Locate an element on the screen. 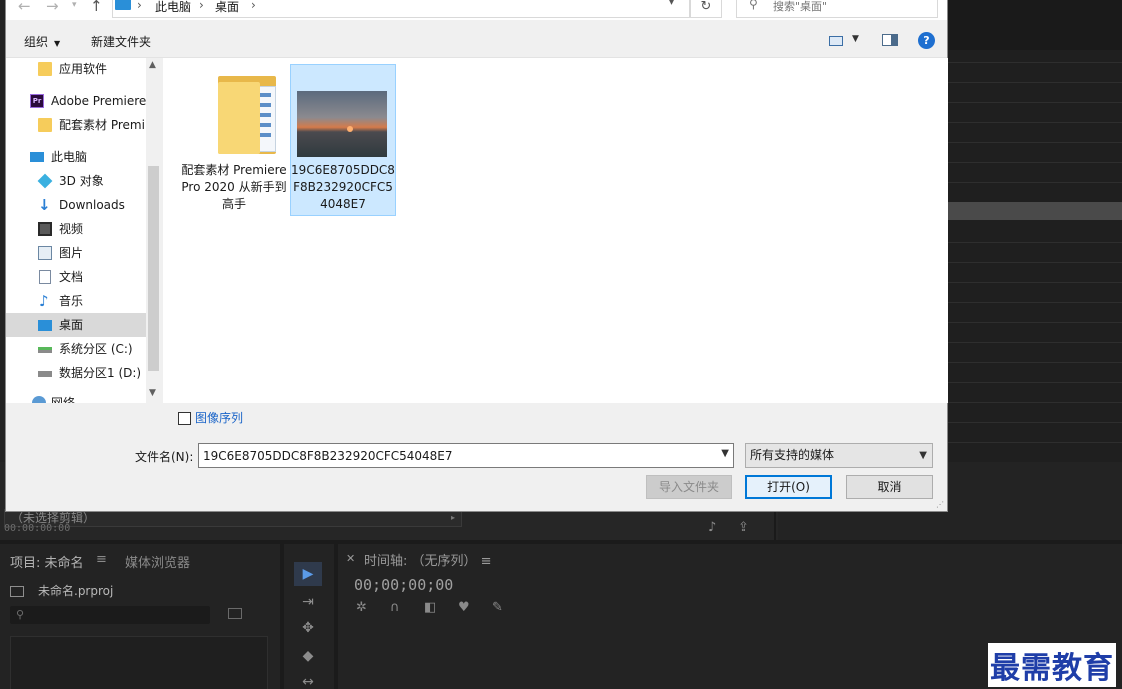 The width and height of the screenshot is (1122, 689). recent-locations-icon: ▾ is located at coordinates (74, 5).